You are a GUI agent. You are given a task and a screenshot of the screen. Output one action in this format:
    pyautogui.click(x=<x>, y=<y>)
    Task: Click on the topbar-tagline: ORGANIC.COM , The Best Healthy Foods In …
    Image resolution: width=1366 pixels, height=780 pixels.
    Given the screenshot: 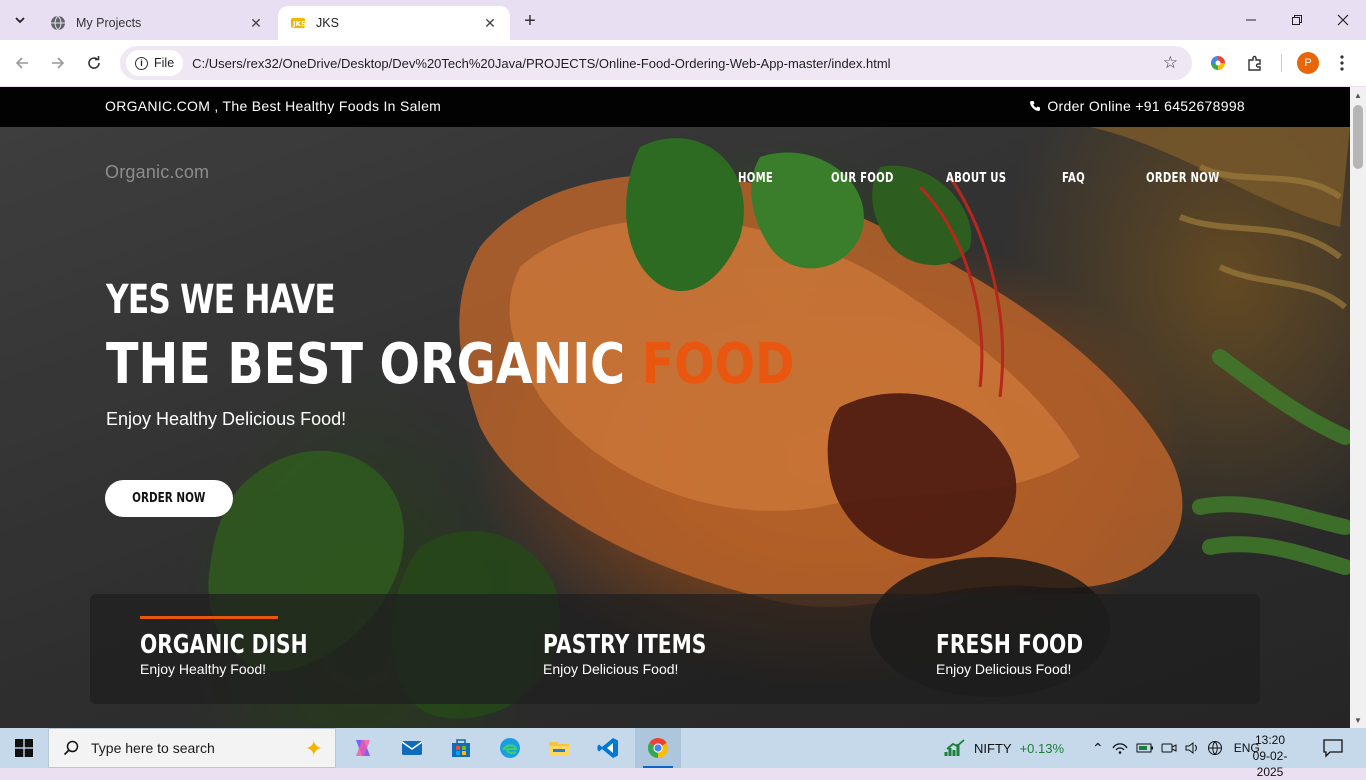 What is the action you would take?
    pyautogui.click(x=273, y=106)
    